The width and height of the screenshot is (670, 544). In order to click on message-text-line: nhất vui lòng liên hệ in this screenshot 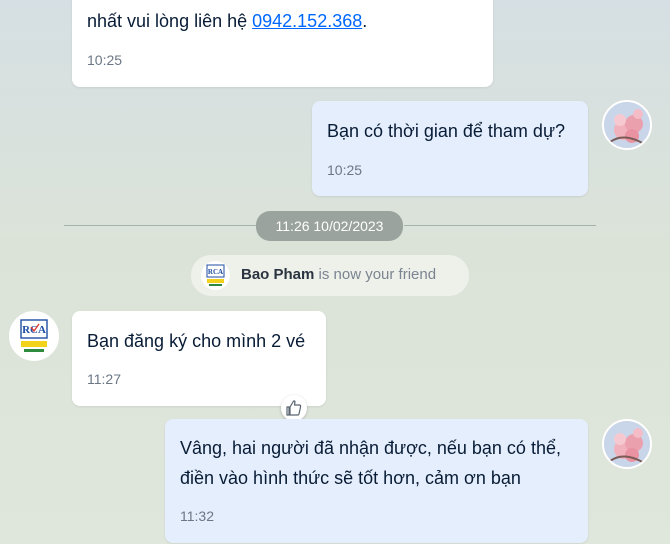, I will do `click(170, 21)`.